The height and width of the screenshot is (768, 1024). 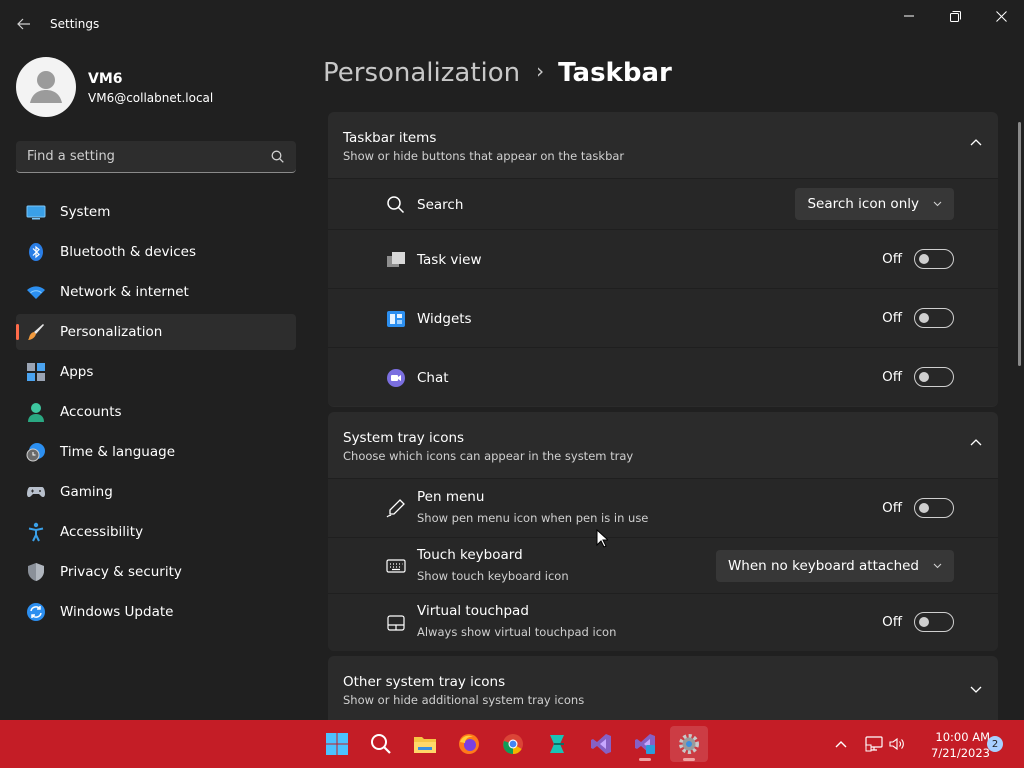 I want to click on sidebar-item-accessibility: Accessibility, so click(x=156, y=532).